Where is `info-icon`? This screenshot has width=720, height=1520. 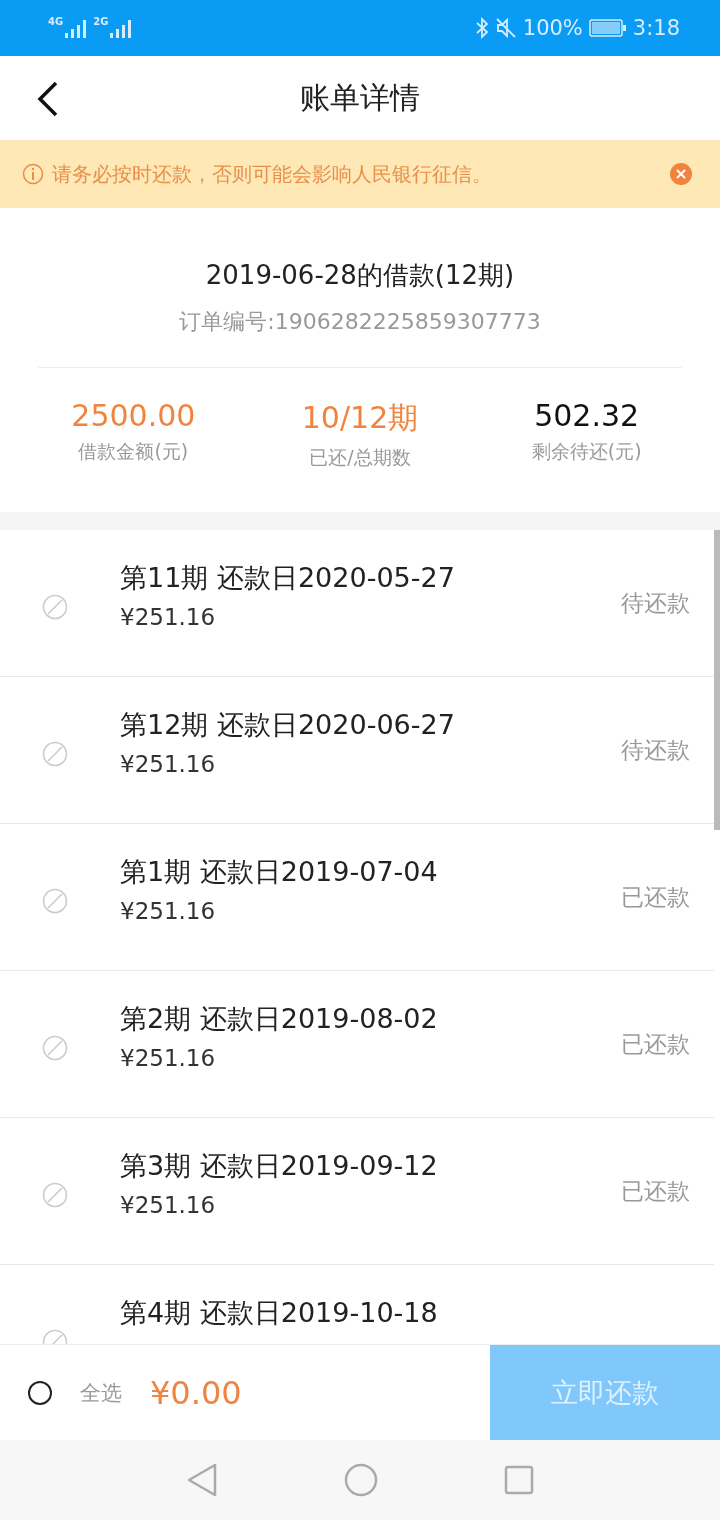
info-icon is located at coordinates (33, 174).